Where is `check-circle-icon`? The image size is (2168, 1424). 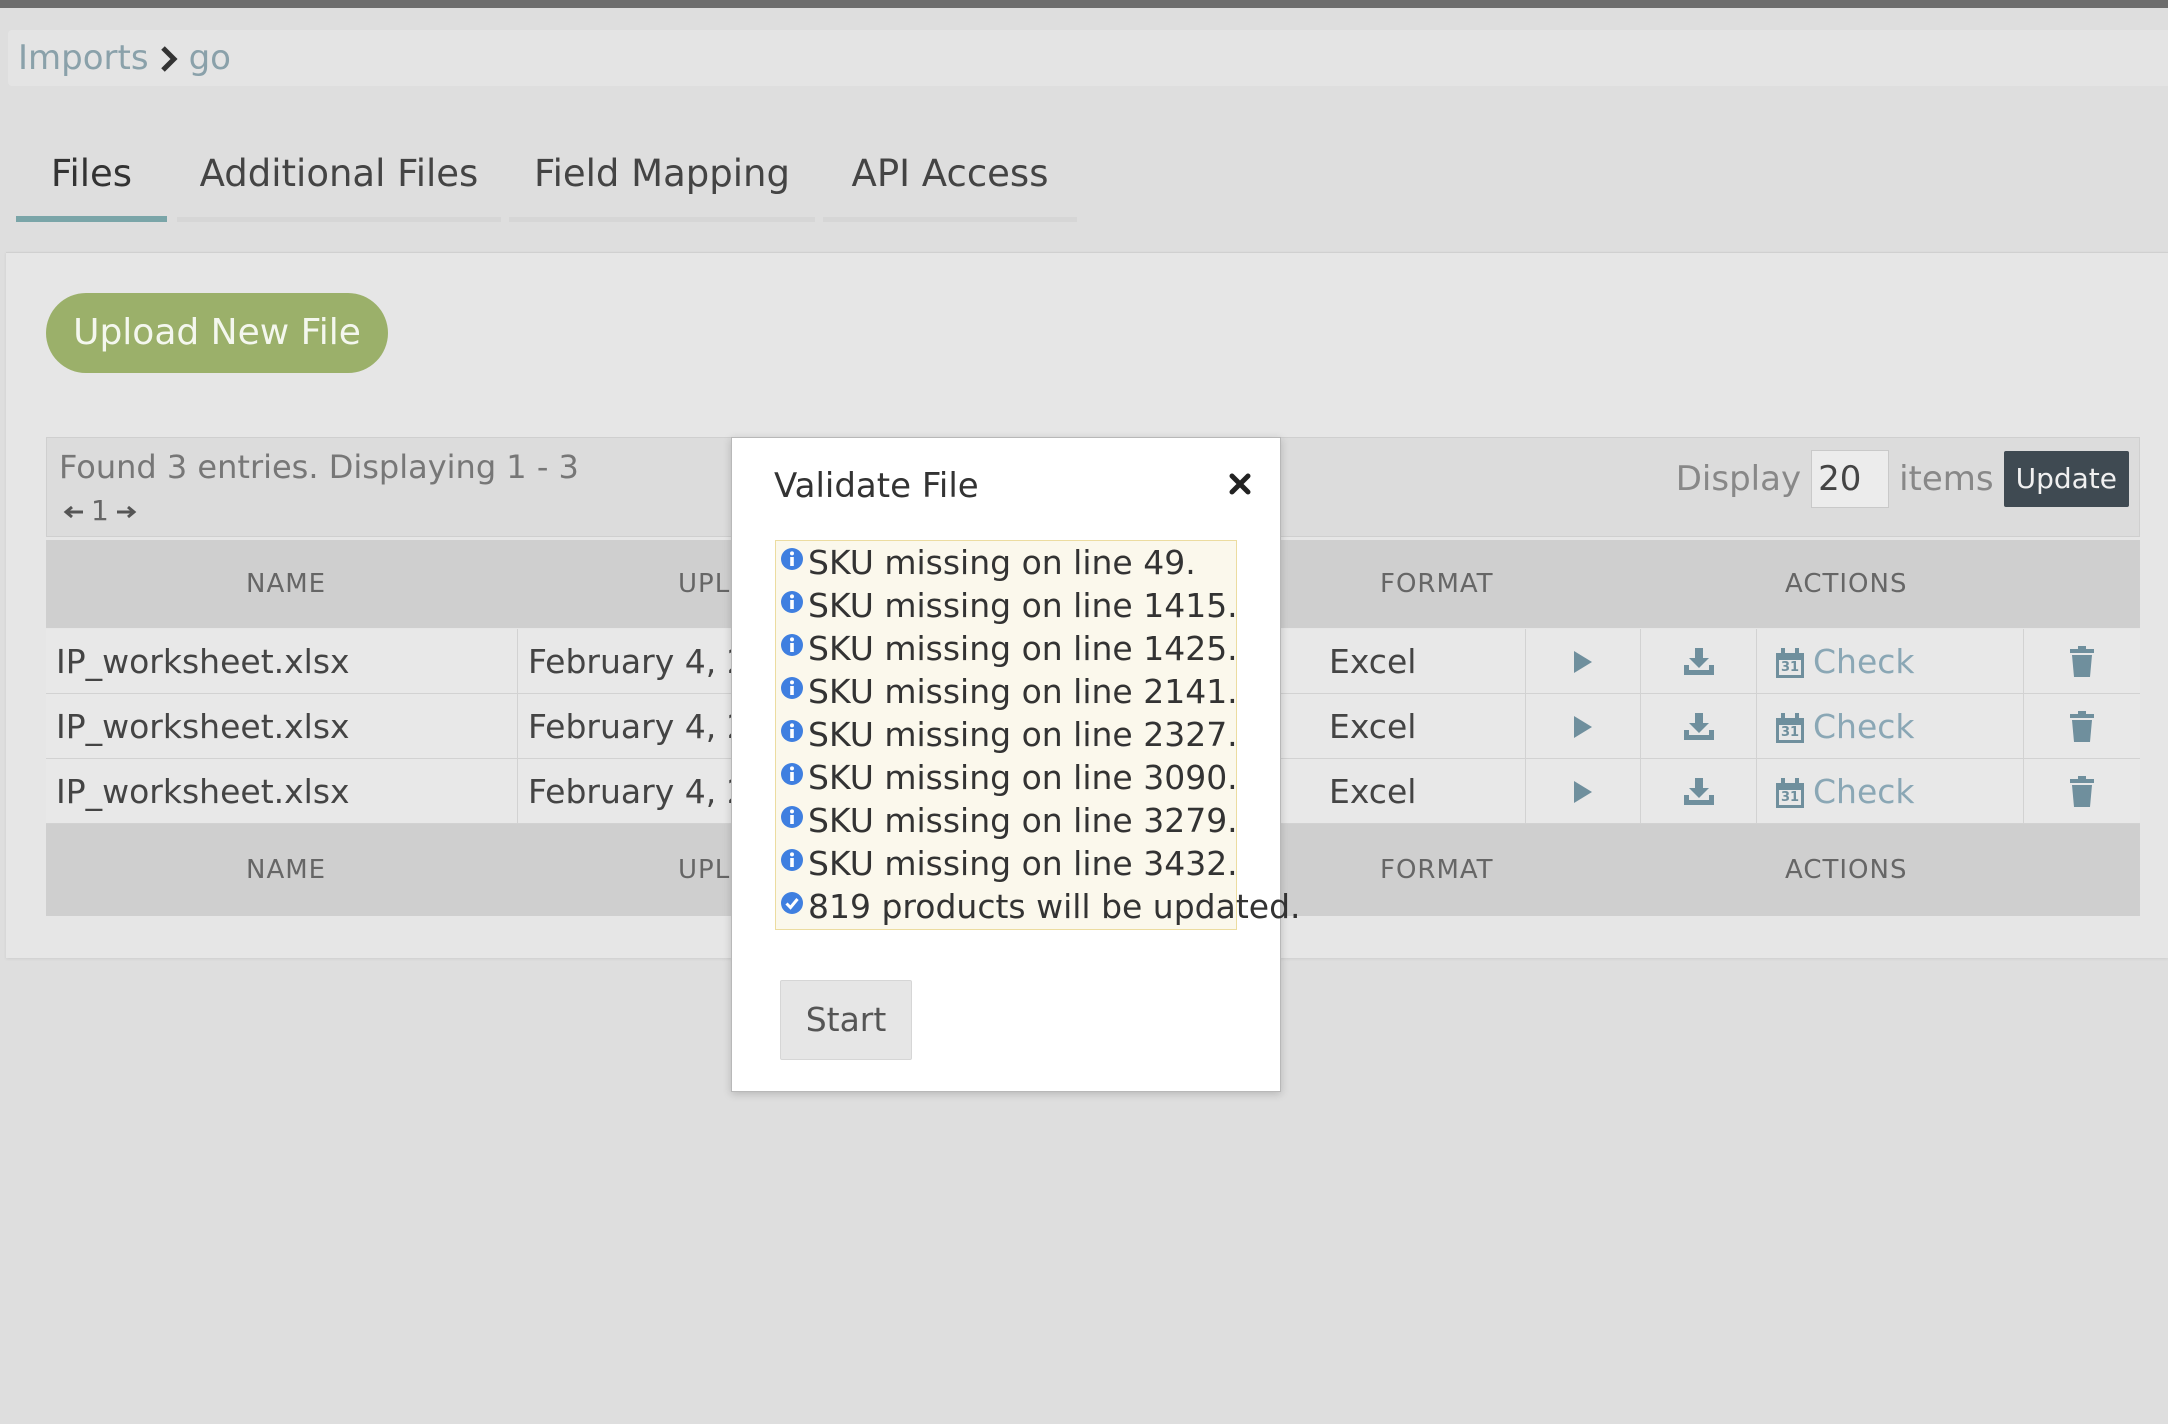 check-circle-icon is located at coordinates (793, 908).